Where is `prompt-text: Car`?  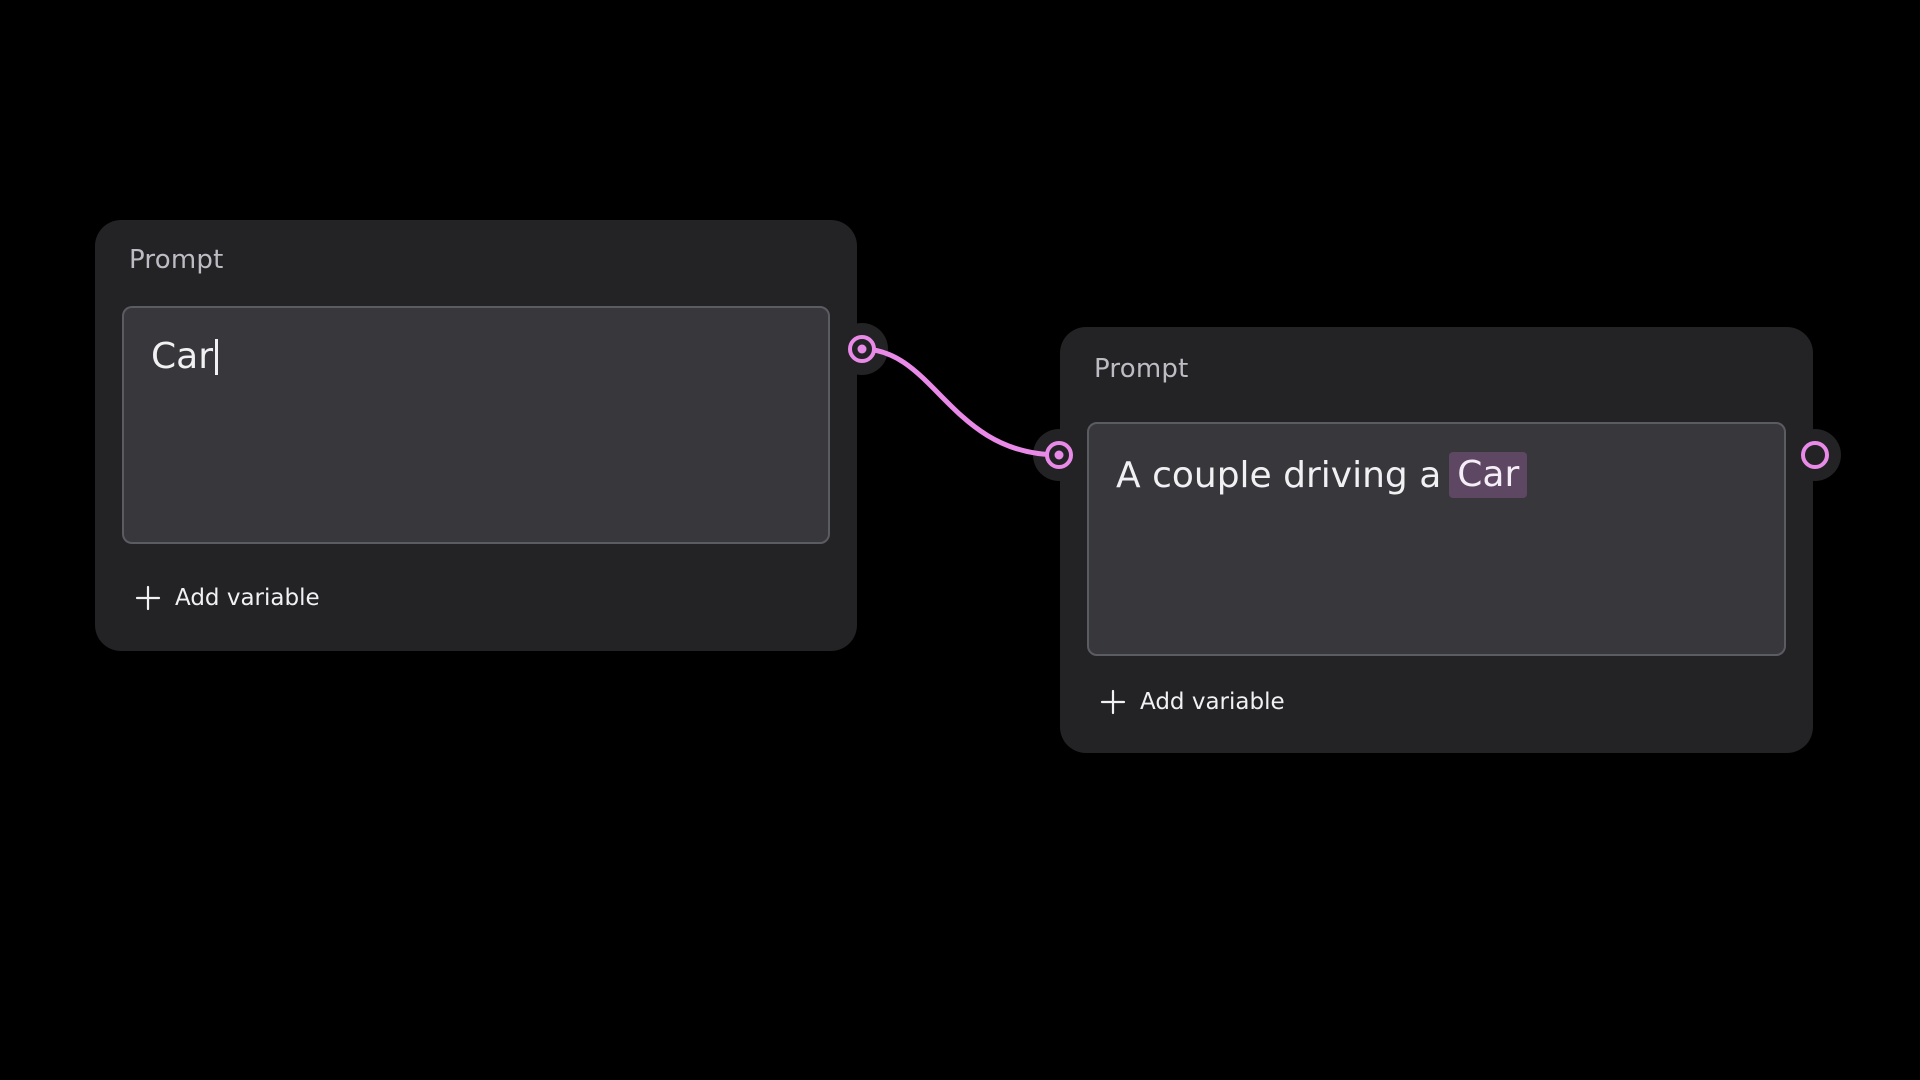
prompt-text: Car is located at coordinates (182, 356).